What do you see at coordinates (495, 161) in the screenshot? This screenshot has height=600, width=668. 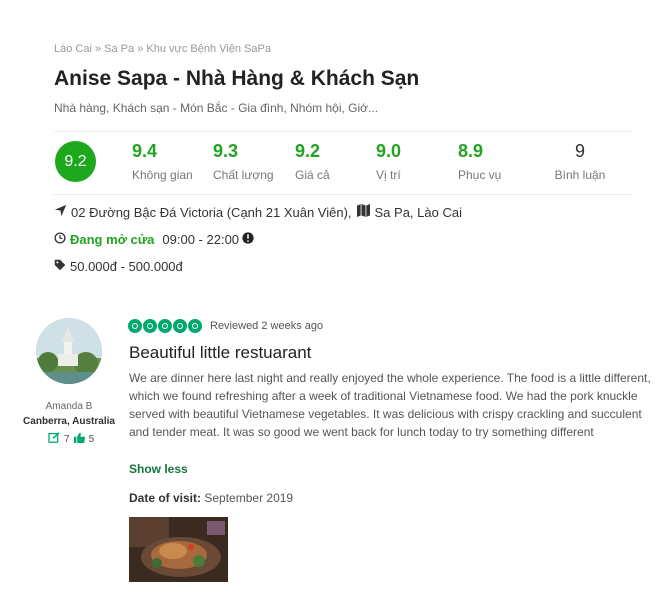 I see `rating-service: 8.9 Phục vụ` at bounding box center [495, 161].